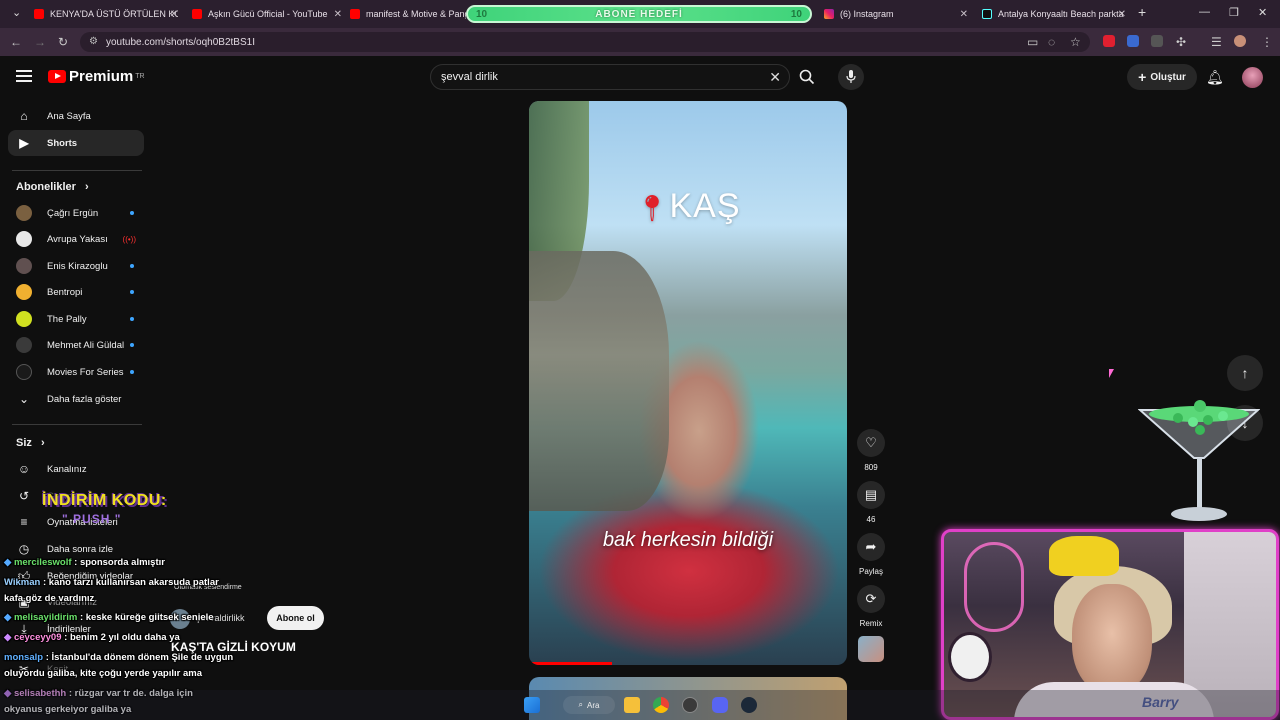  What do you see at coordinates (1245, 373) in the screenshot?
I see `previous-short-button: ↑` at bounding box center [1245, 373].